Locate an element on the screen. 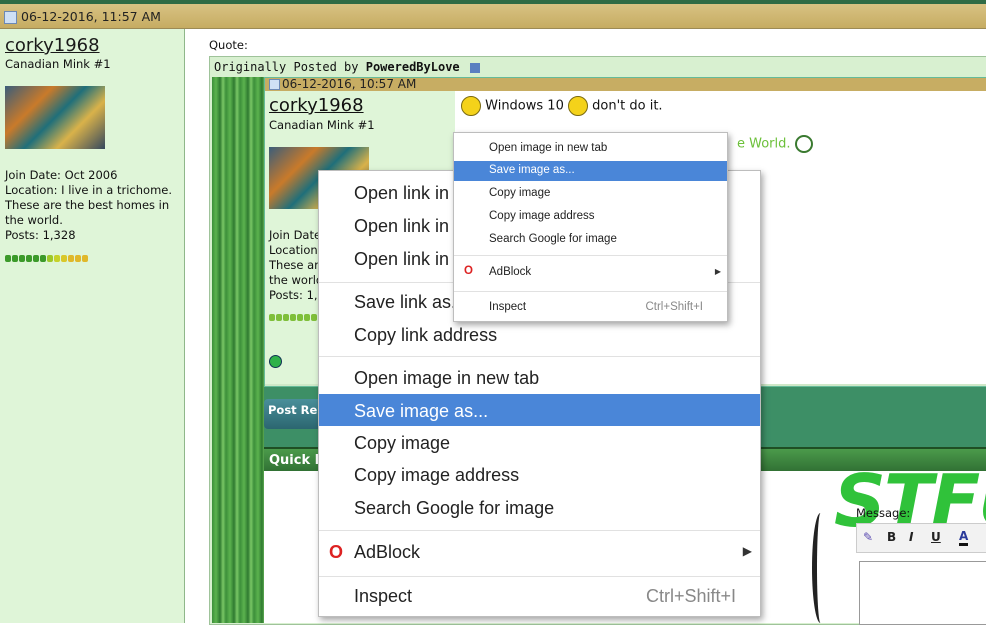  post-count: Posts: 1,328 is located at coordinates (40, 235).